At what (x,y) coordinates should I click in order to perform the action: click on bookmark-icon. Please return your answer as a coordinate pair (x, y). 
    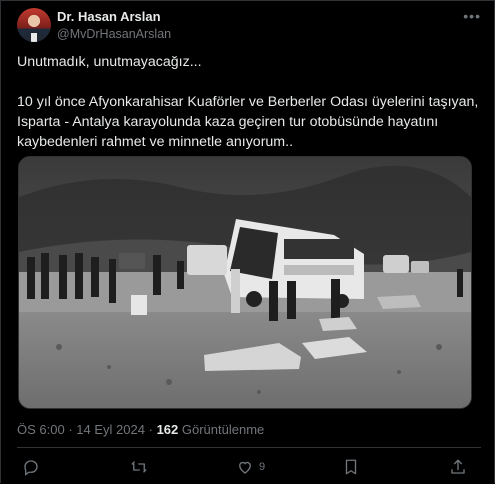
    Looking at the image, I should click on (351, 467).